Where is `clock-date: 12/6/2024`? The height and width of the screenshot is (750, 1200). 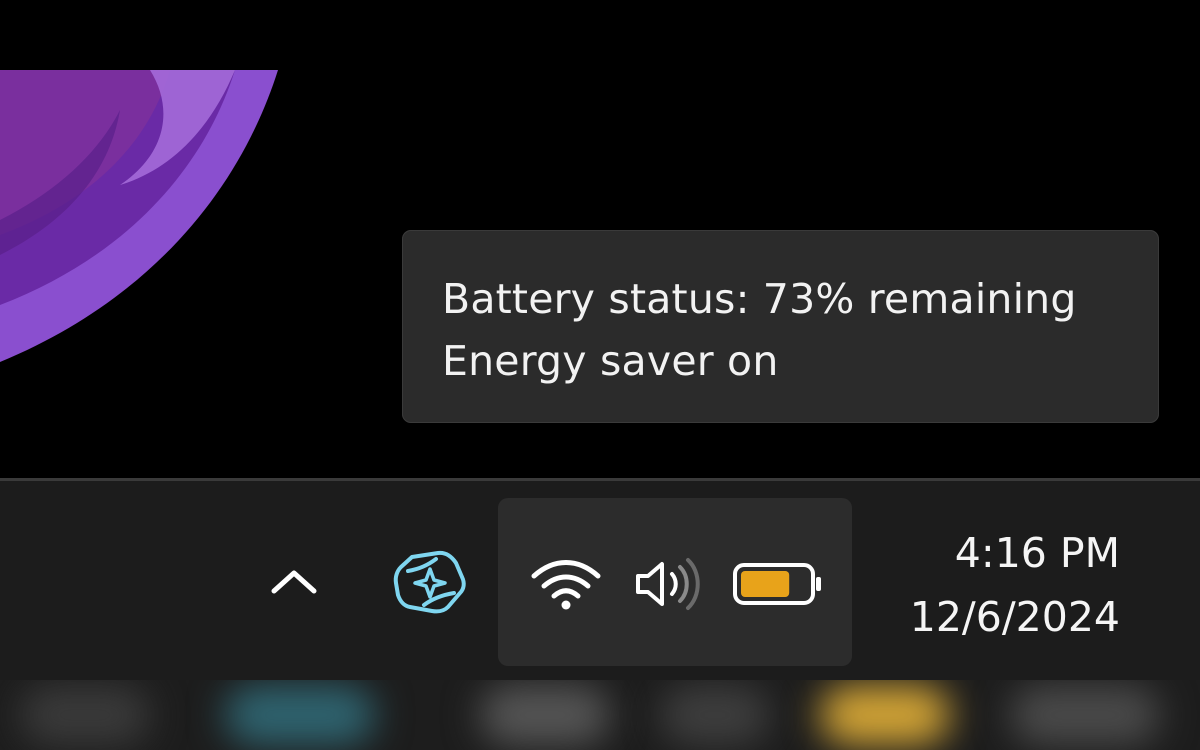 clock-date: 12/6/2024 is located at coordinates (1014, 617).